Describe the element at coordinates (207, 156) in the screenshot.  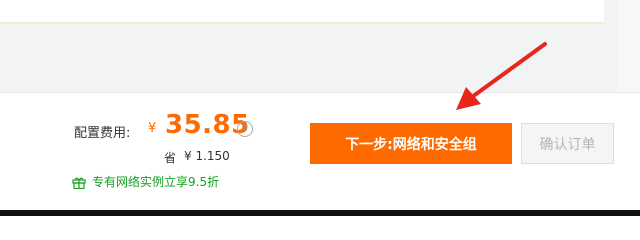
I see `savings-value: ¥ 1.150` at that location.